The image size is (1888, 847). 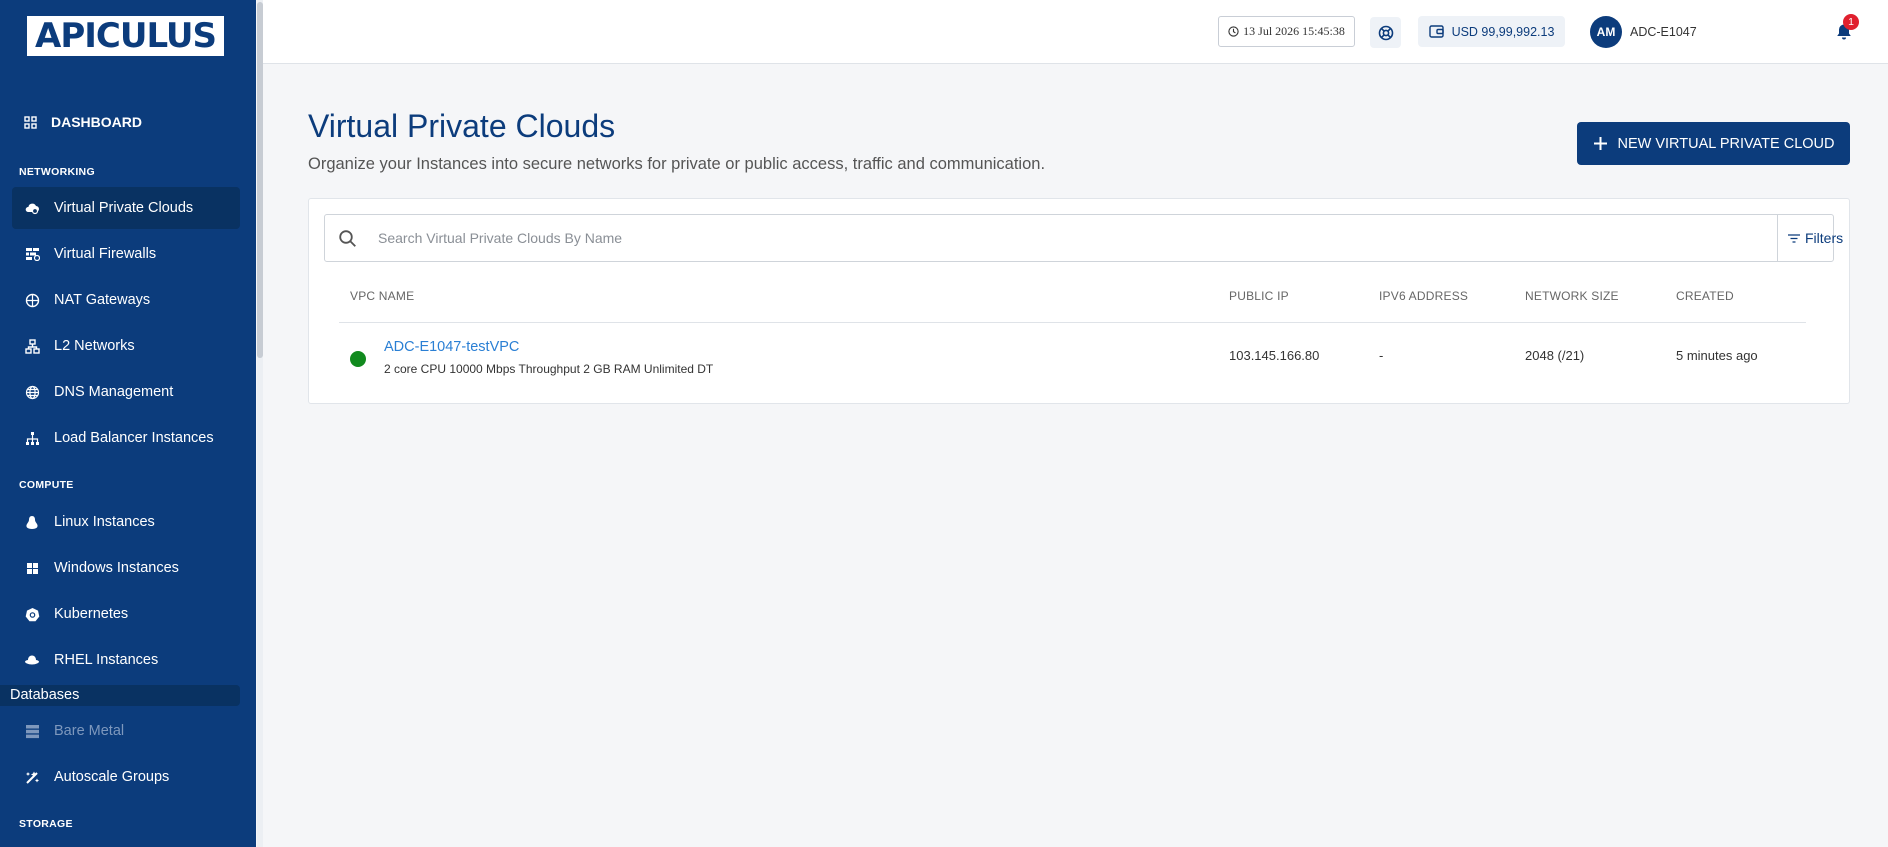 I want to click on network-size: 2048 (/21), so click(x=1555, y=355).